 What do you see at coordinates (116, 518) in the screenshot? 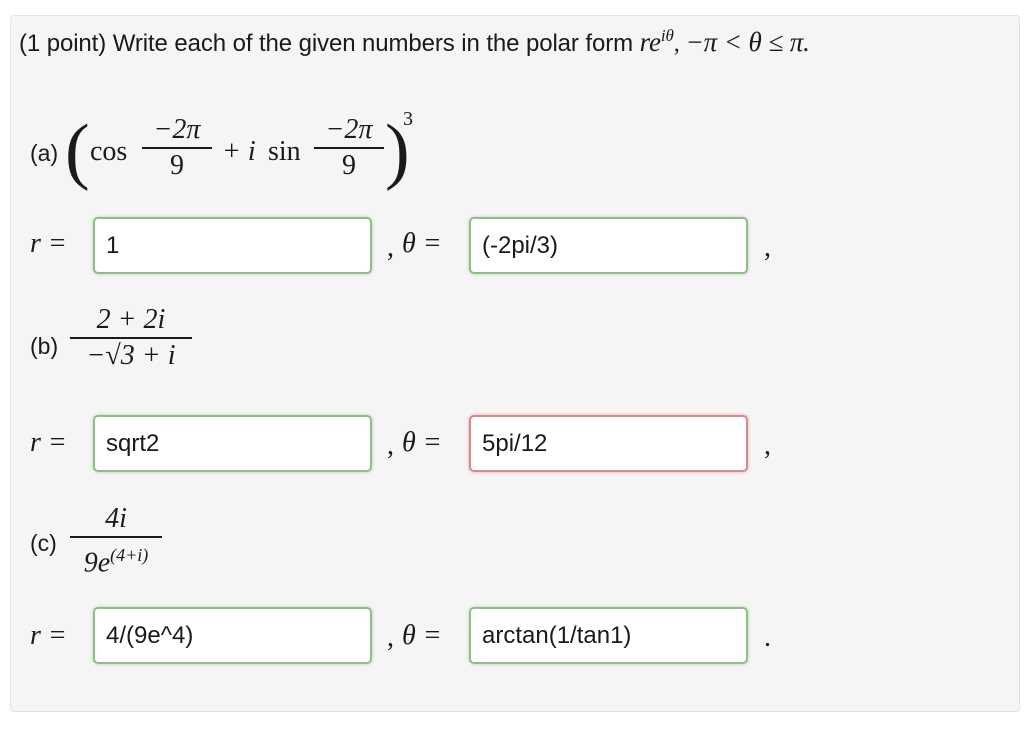
I see `part-c-numerator: 4i` at bounding box center [116, 518].